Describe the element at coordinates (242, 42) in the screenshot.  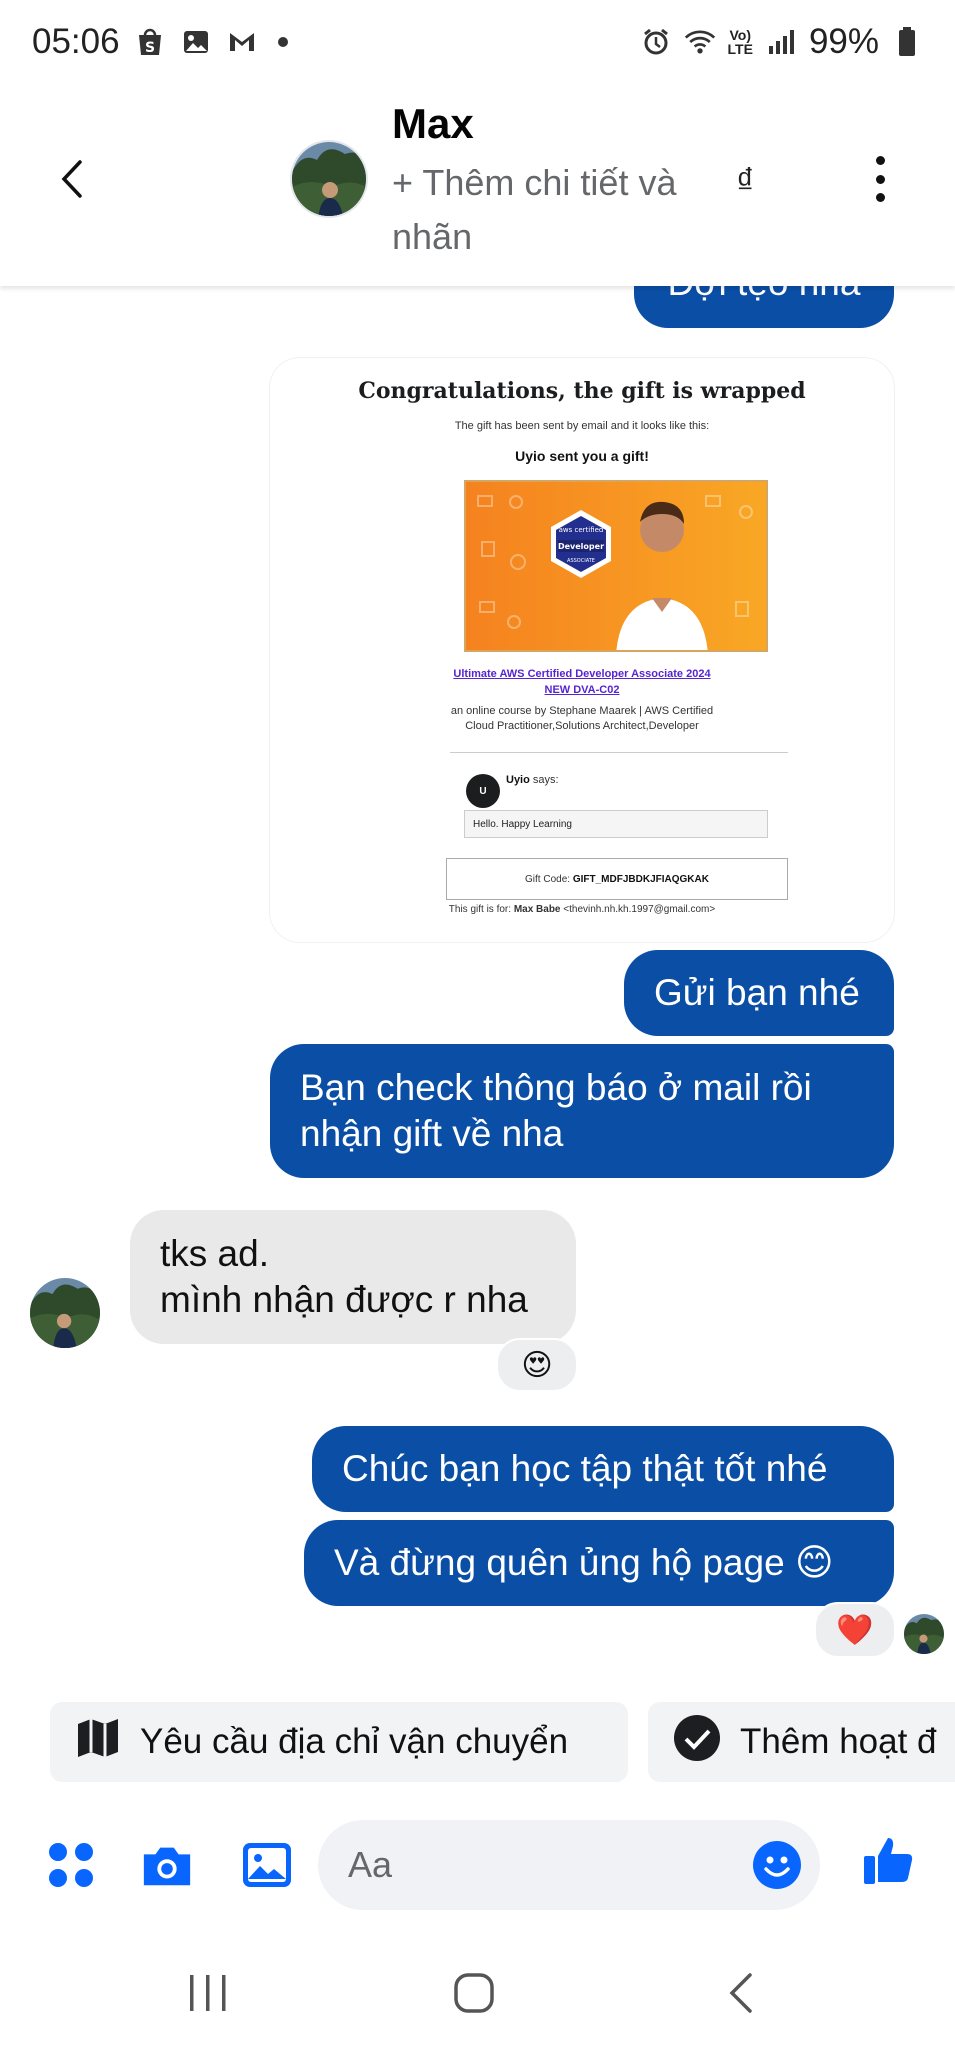
I see `gmail-icon` at that location.